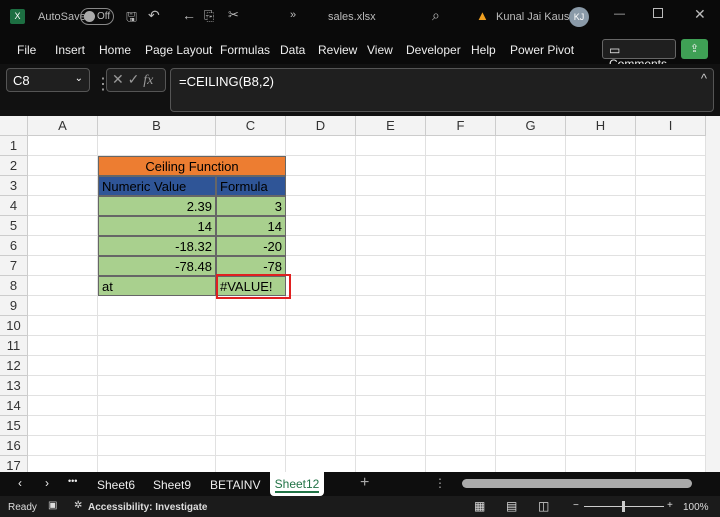  What do you see at coordinates (391, 126) in the screenshot?
I see `column-header: E` at bounding box center [391, 126].